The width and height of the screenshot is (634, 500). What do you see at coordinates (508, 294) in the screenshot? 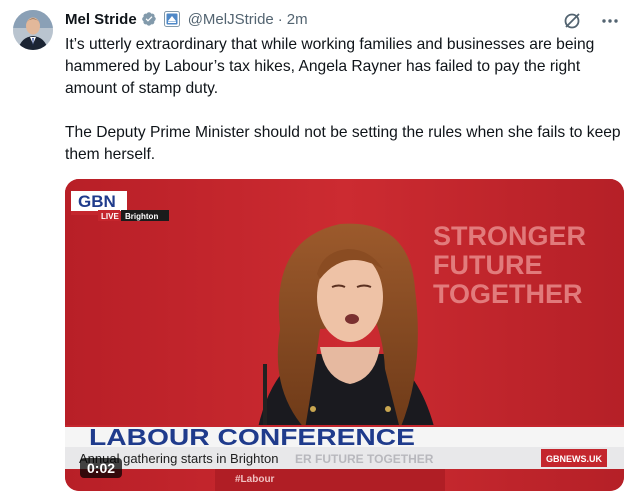
I see `slogan-line-3: TOGETHER` at bounding box center [508, 294].